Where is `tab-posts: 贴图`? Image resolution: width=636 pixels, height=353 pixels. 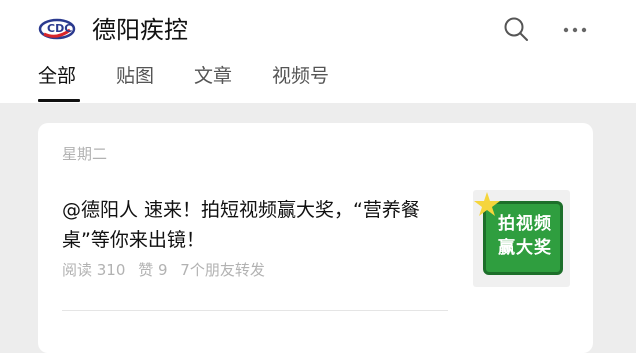 tab-posts: 贴图 is located at coordinates (135, 76).